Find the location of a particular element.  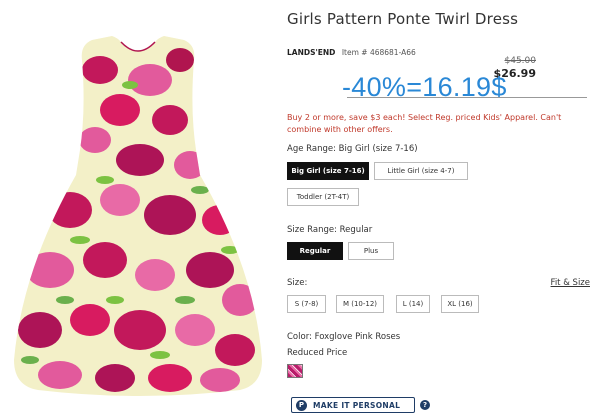

age-option-toddler: Toddler (2T-4T) is located at coordinates (323, 197).